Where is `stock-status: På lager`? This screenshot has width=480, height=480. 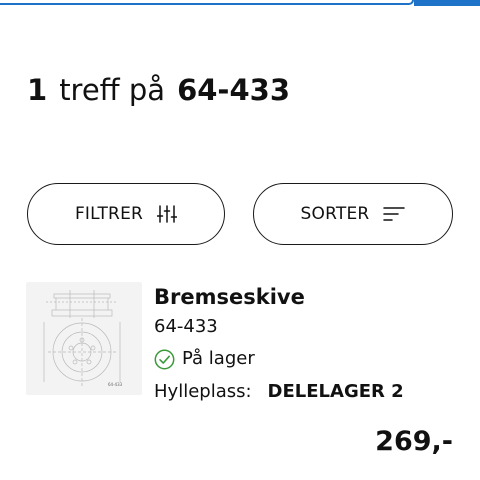
stock-status: På lager is located at coordinates (204, 359).